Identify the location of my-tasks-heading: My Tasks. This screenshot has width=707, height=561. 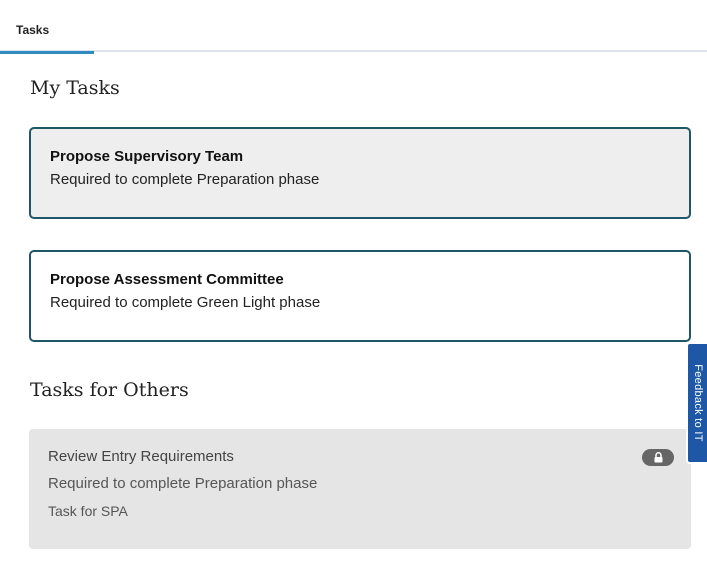
(75, 88).